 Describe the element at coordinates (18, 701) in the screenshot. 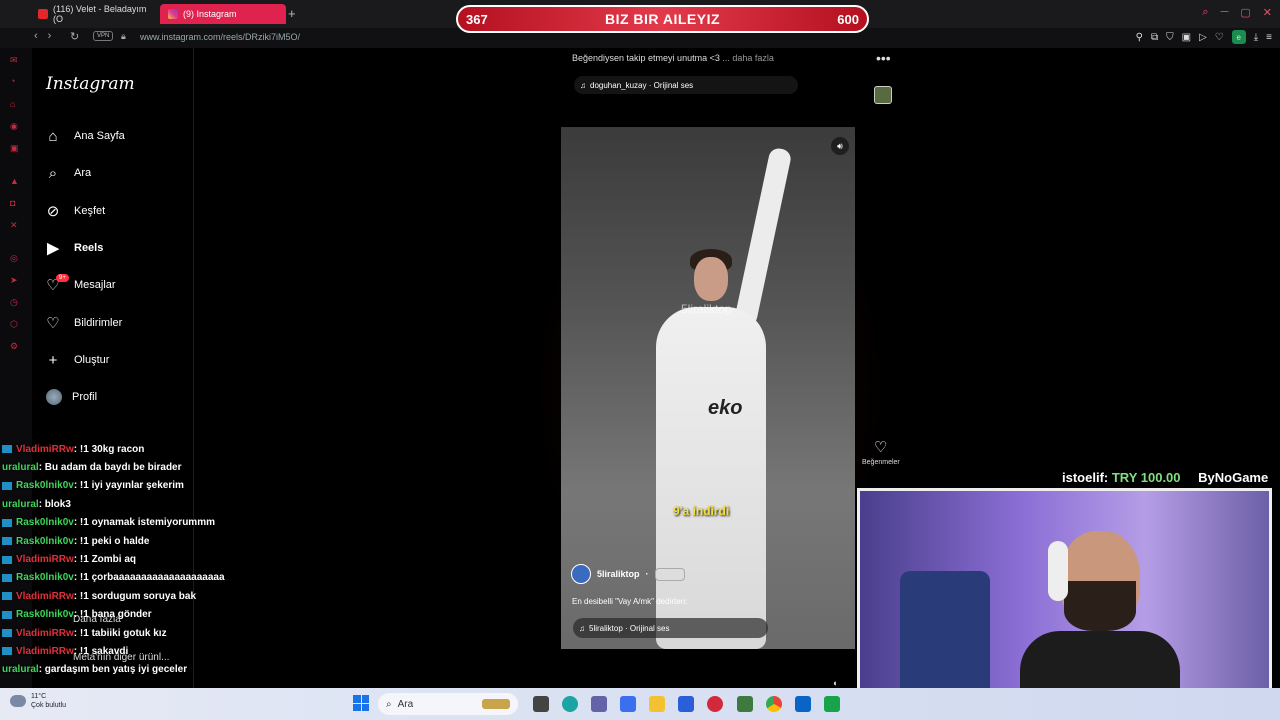

I see `cloud-icon` at that location.